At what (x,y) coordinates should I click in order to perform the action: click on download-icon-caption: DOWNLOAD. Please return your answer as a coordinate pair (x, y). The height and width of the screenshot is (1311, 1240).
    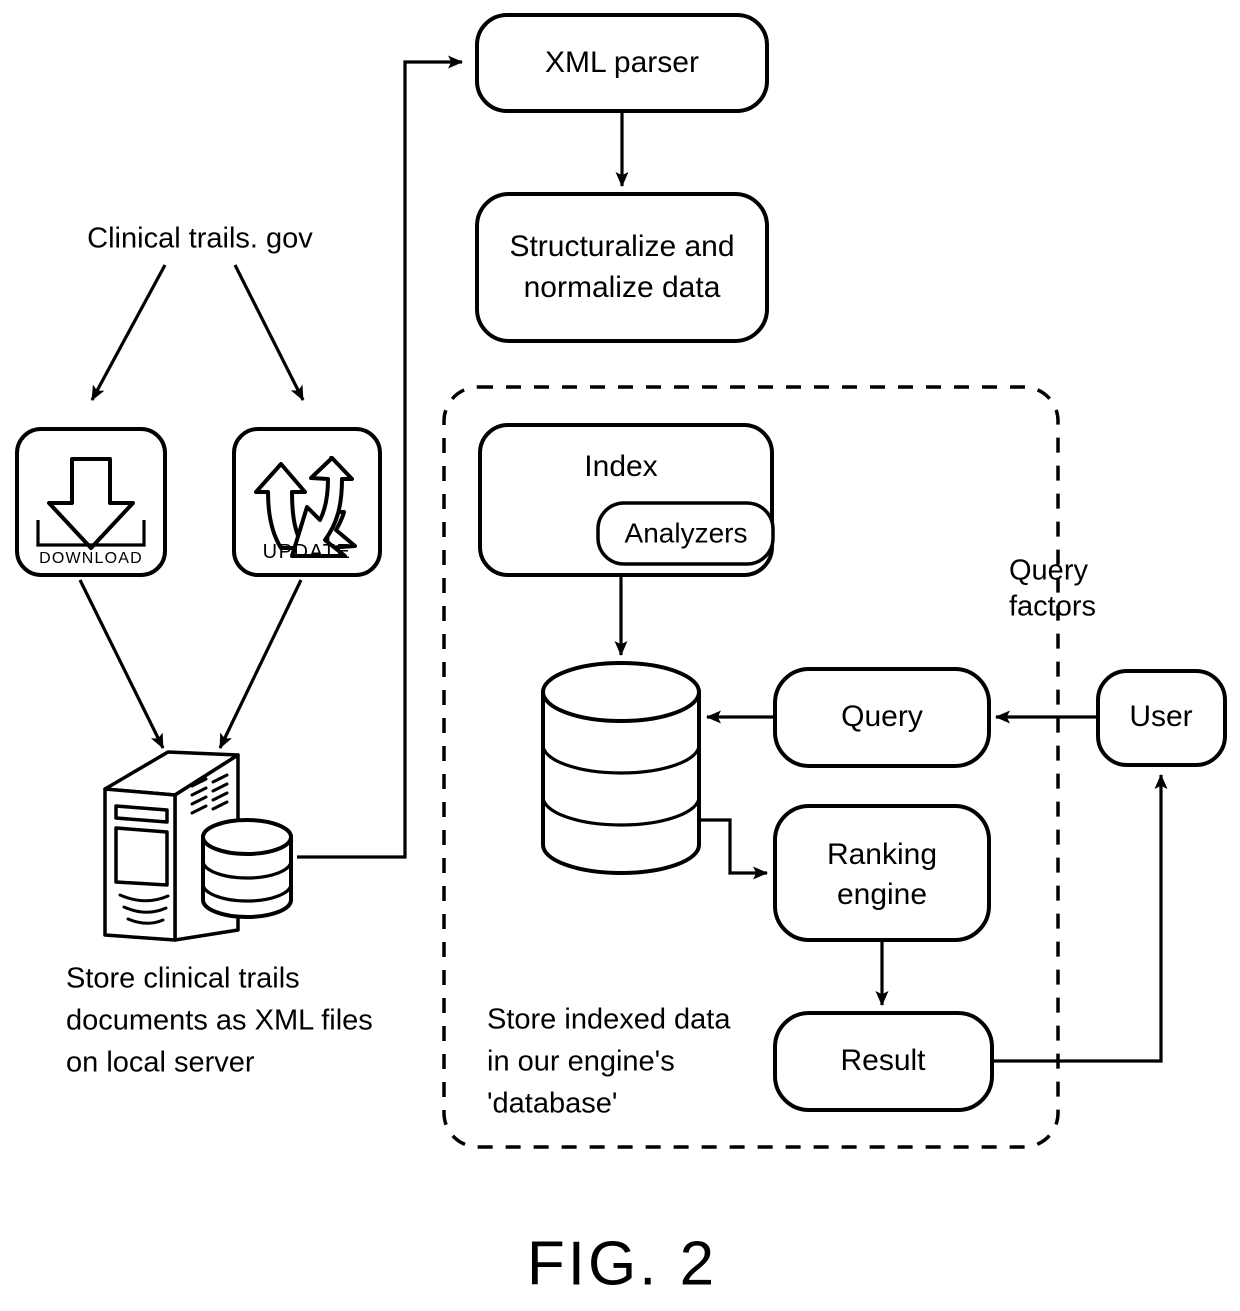
    Looking at the image, I should click on (91, 558).